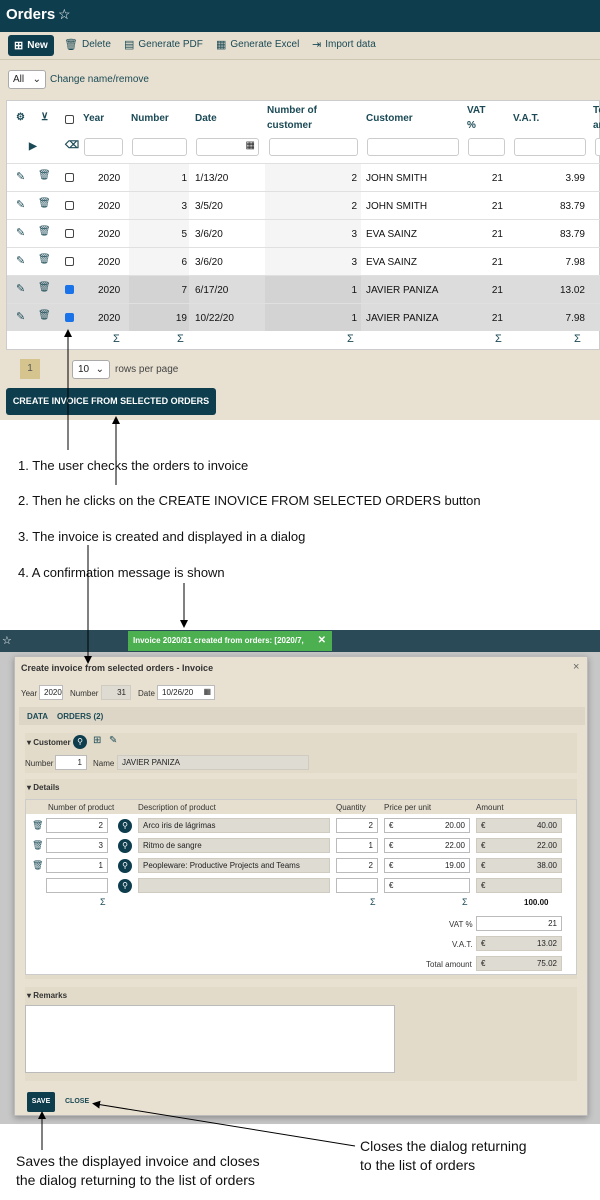 The height and width of the screenshot is (1200, 600). I want to click on arrow-to-close, so click(224, 1123).